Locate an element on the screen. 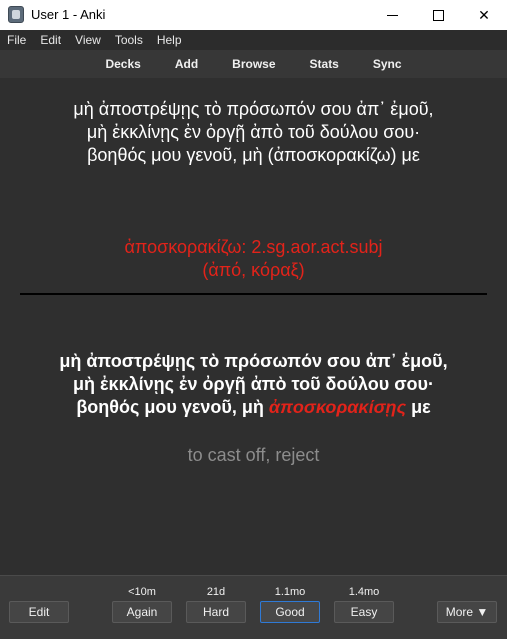 Image resolution: width=507 pixels, height=639 pixels. window-title: User 1 - Anki is located at coordinates (68, 14).